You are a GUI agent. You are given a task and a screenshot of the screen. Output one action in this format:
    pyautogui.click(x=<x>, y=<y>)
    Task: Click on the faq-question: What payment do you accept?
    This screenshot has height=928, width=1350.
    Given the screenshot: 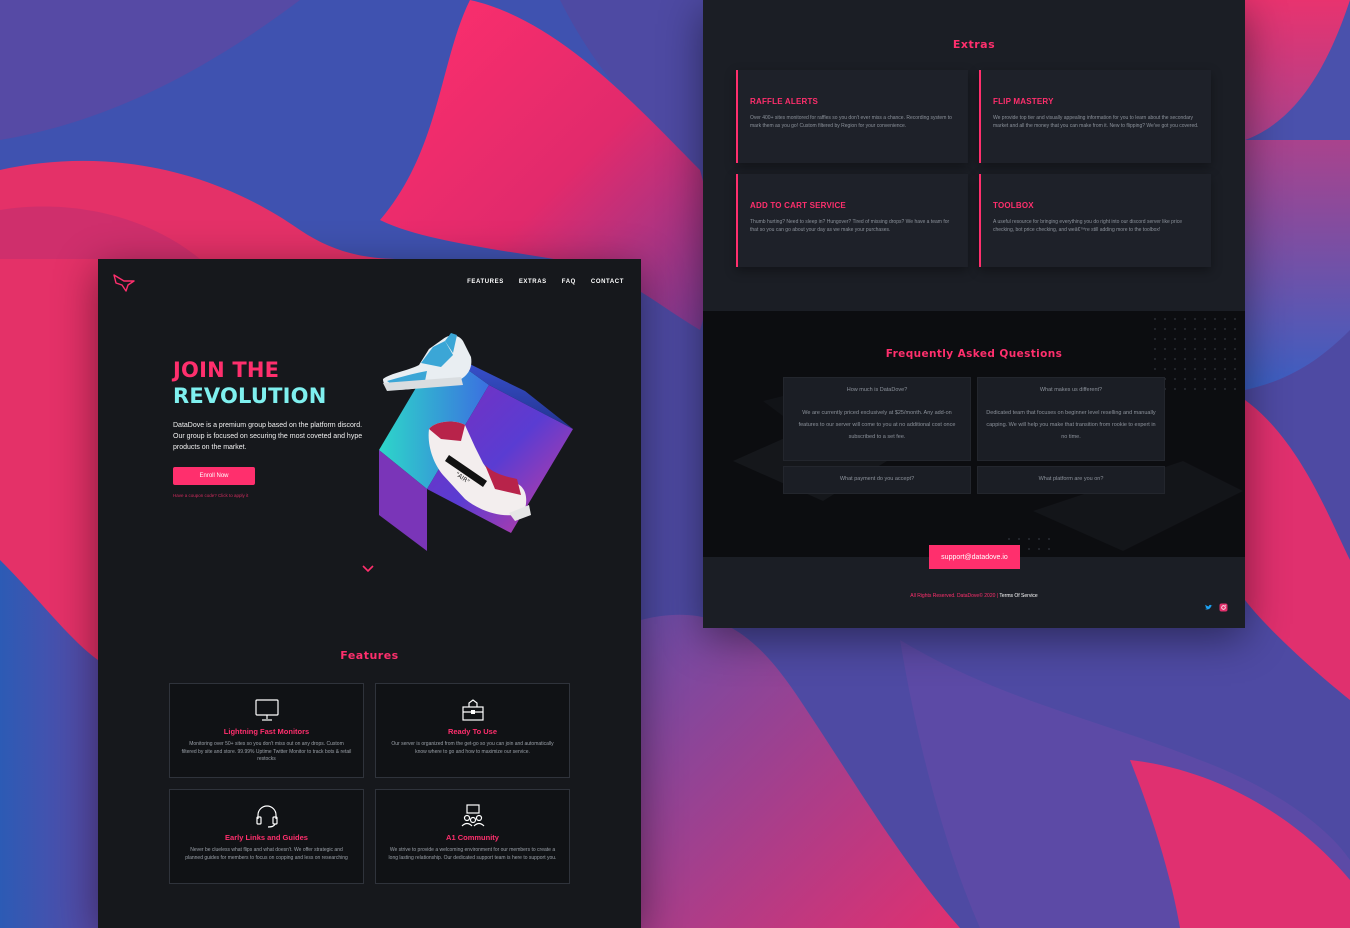 What is the action you would take?
    pyautogui.click(x=877, y=479)
    